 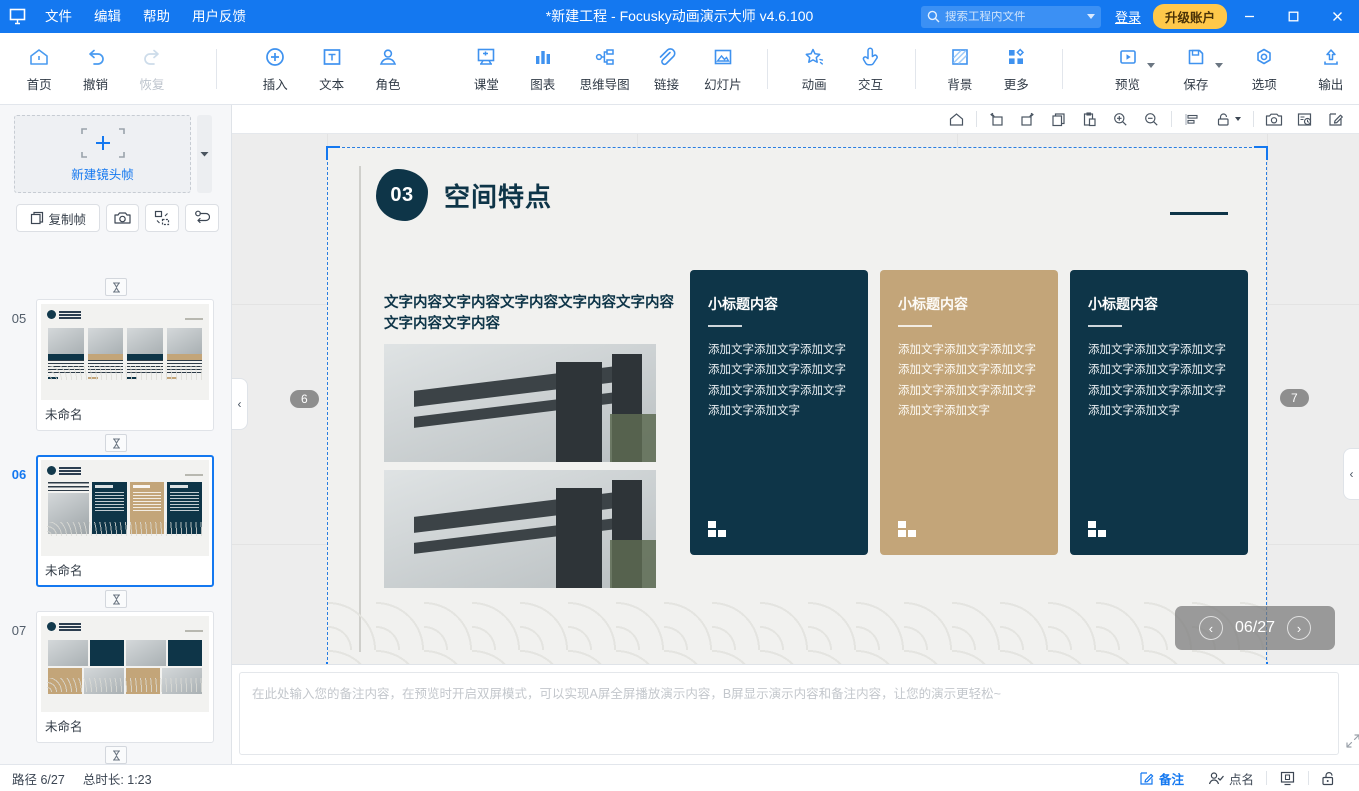 I want to click on ribbon-home: 首页, so click(x=39, y=69).